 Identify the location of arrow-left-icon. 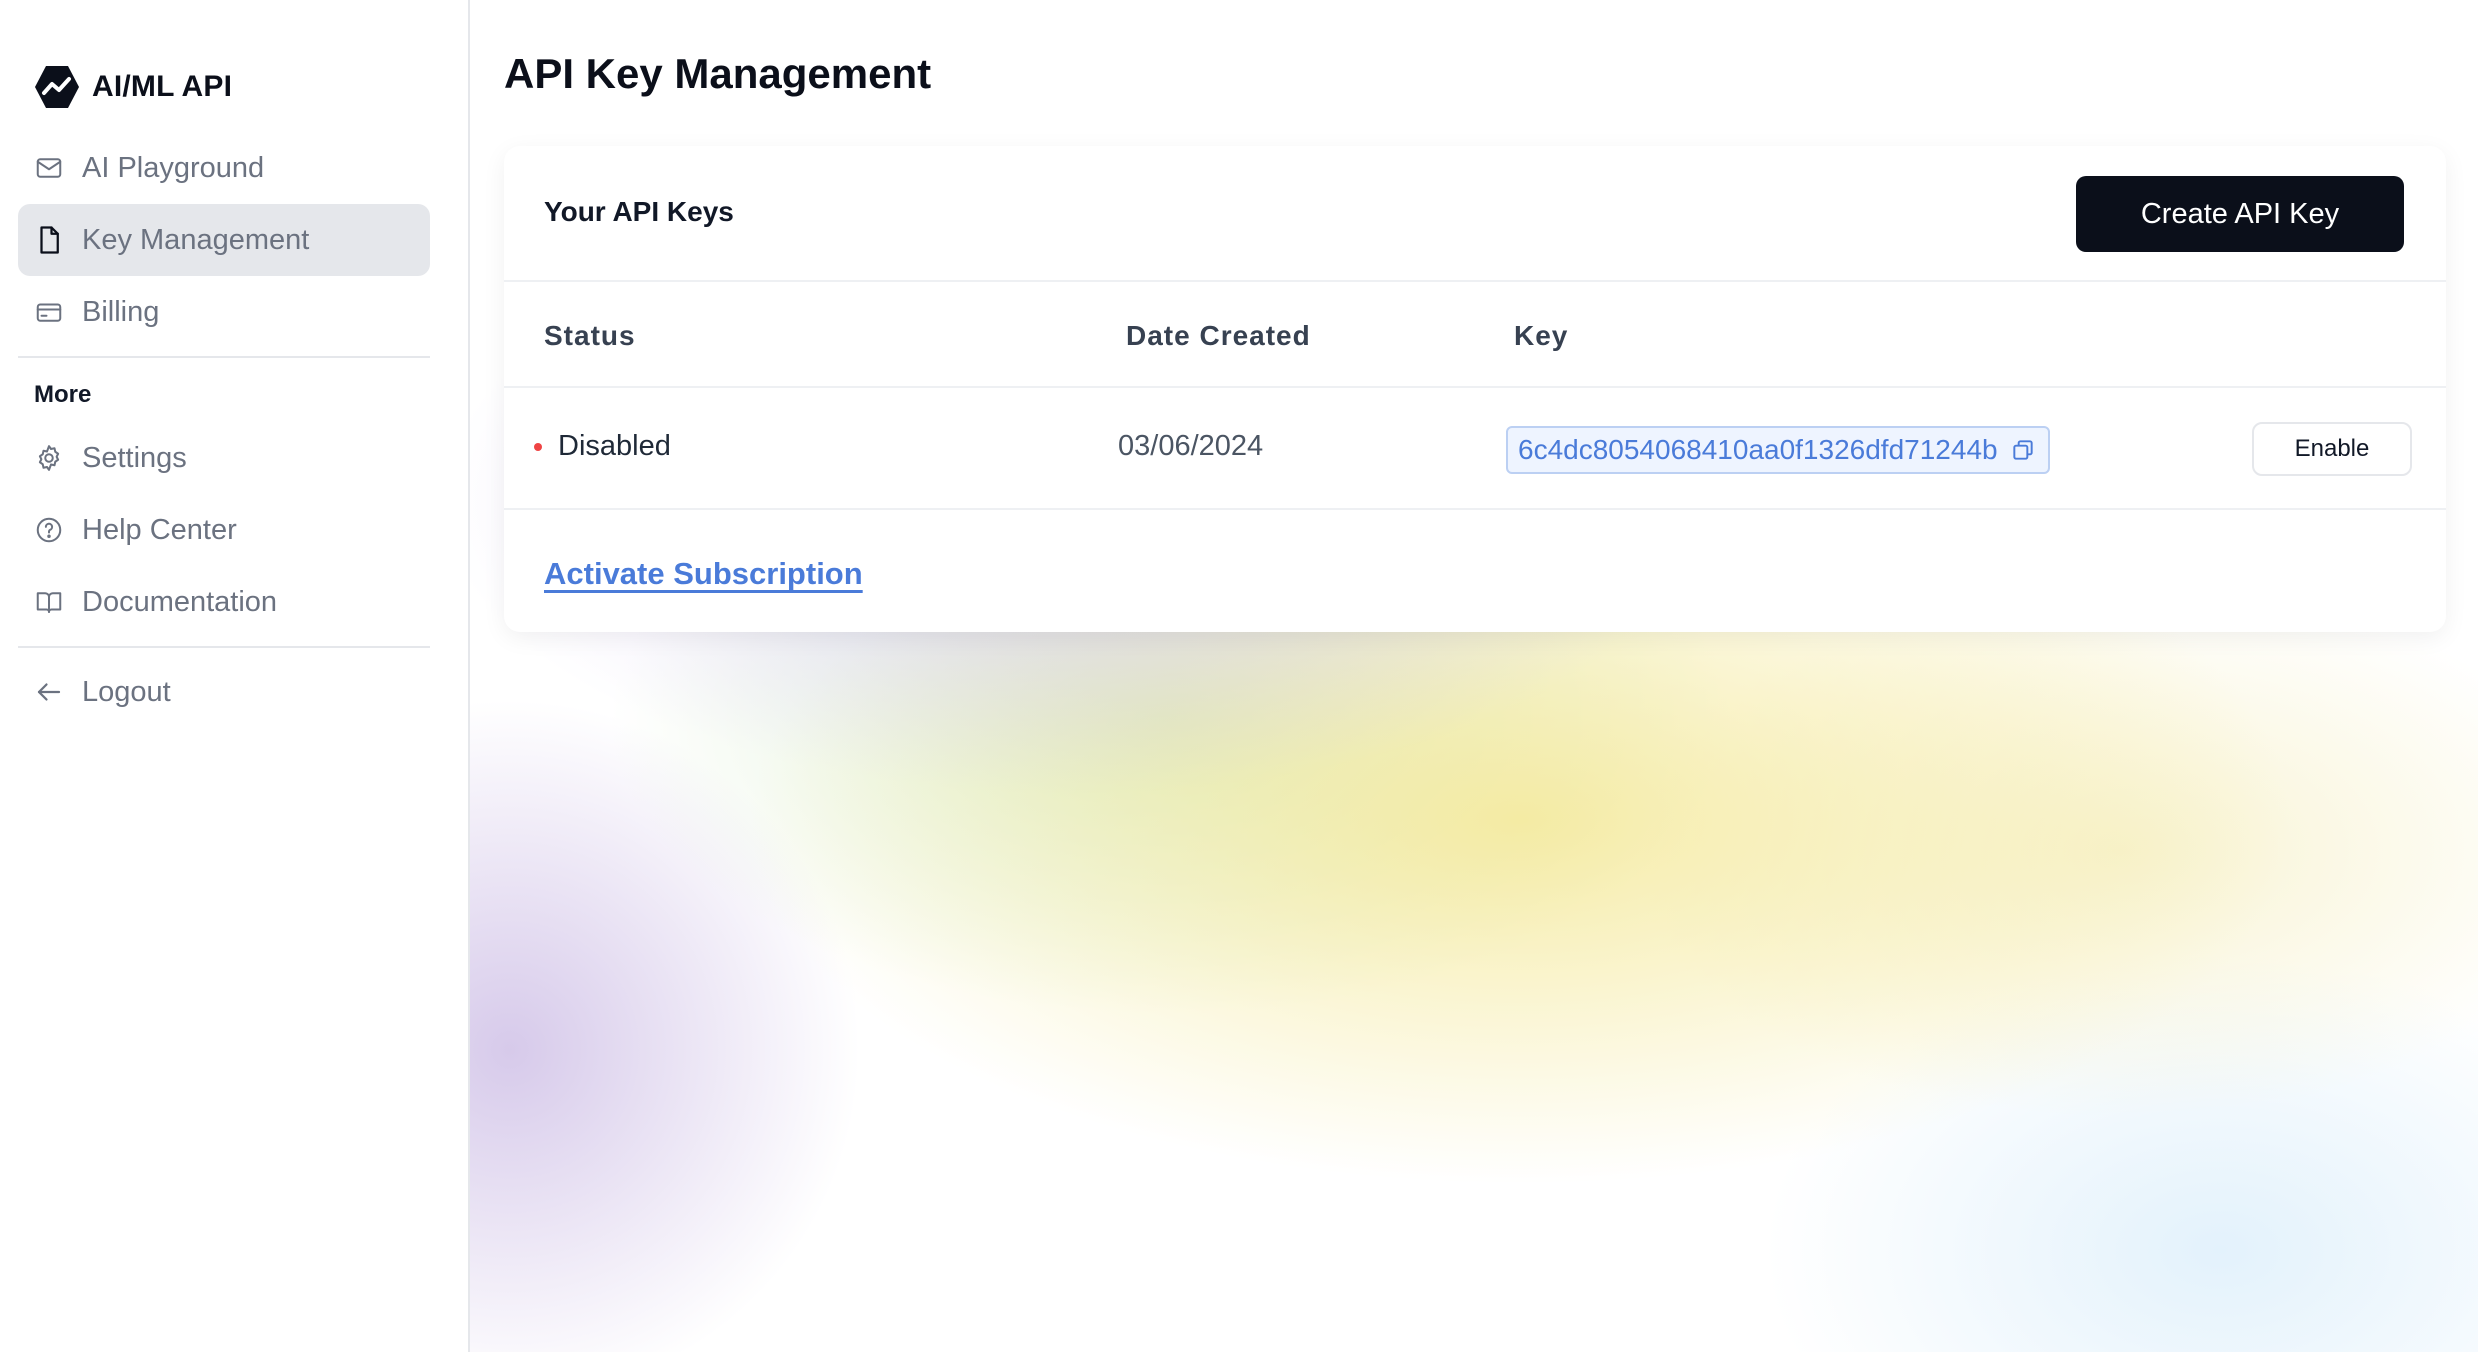
(49, 692).